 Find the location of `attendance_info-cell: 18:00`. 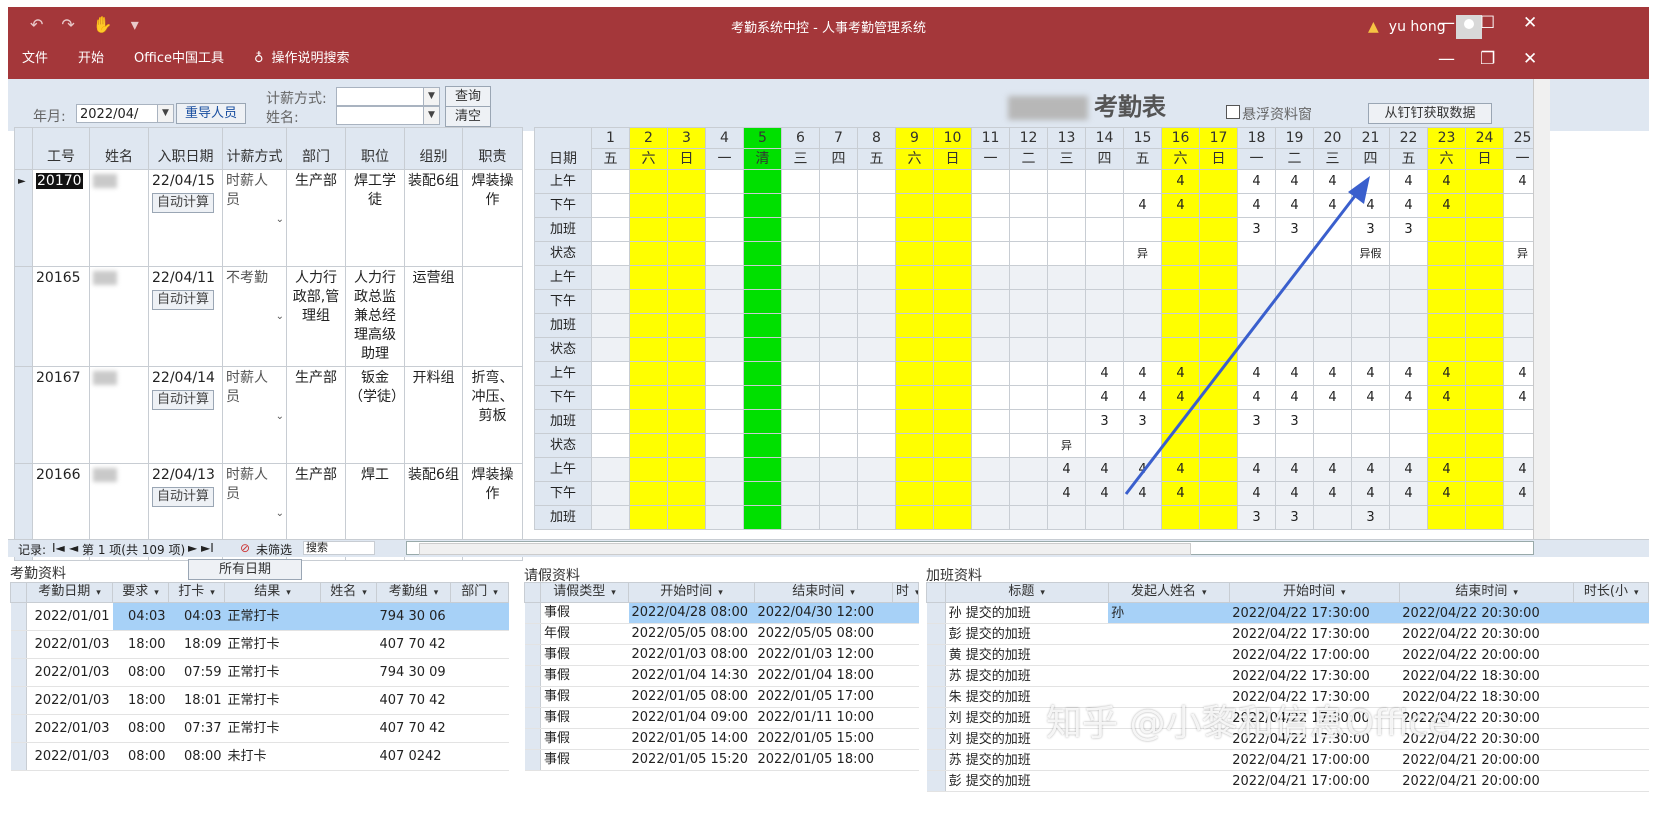

attendance_info-cell: 18:00 is located at coordinates (140, 644).